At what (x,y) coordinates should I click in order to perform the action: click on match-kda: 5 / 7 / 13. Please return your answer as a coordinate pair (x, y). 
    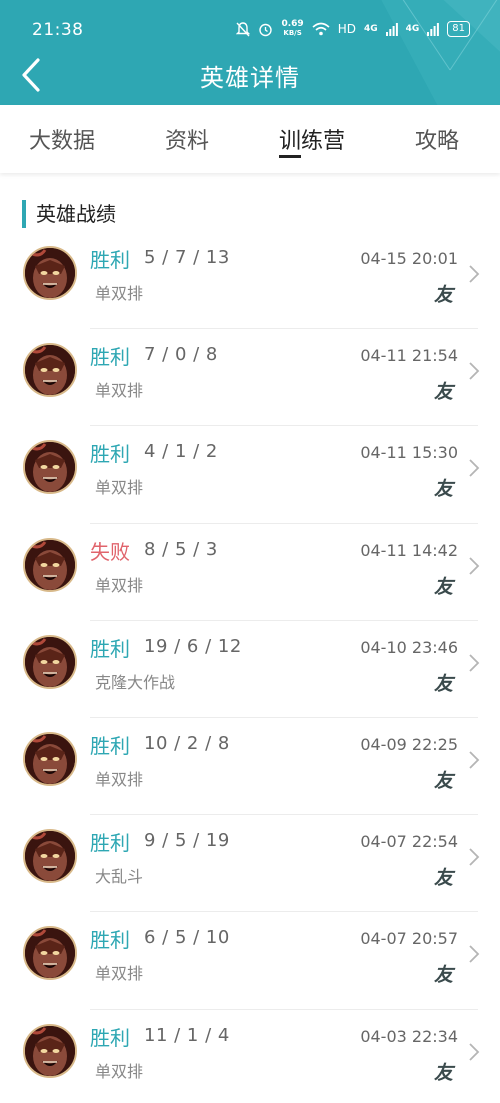
    Looking at the image, I should click on (187, 257).